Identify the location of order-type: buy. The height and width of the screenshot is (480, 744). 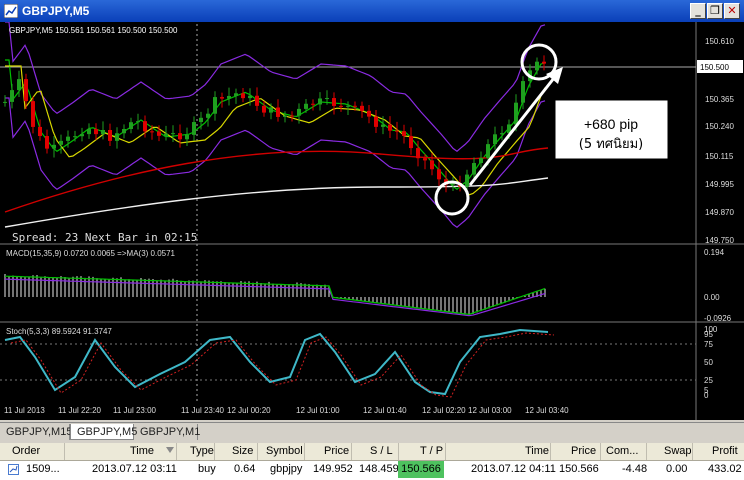
(207, 469).